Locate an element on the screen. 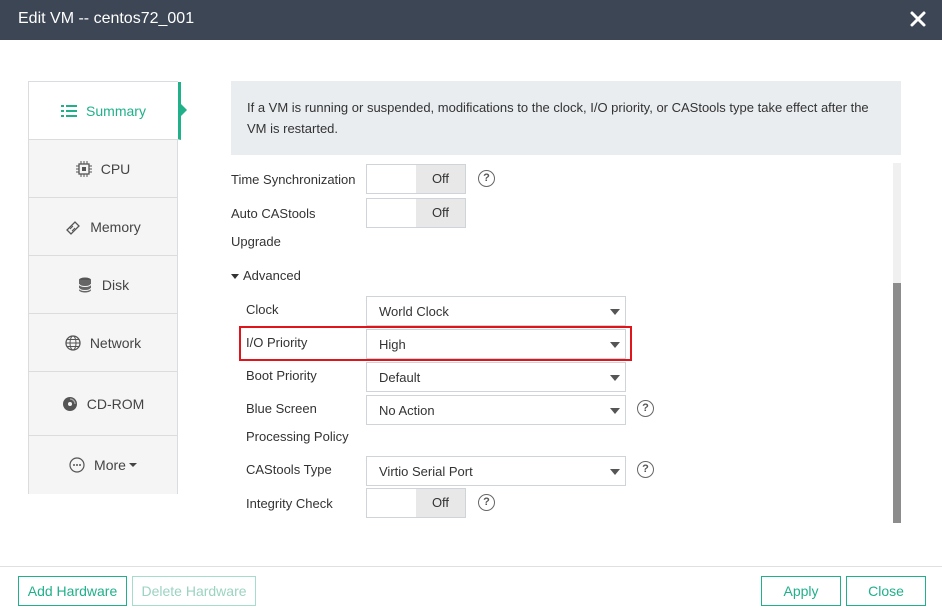 The height and width of the screenshot is (613, 942). select-value: Virtio Serial Port is located at coordinates (426, 471).